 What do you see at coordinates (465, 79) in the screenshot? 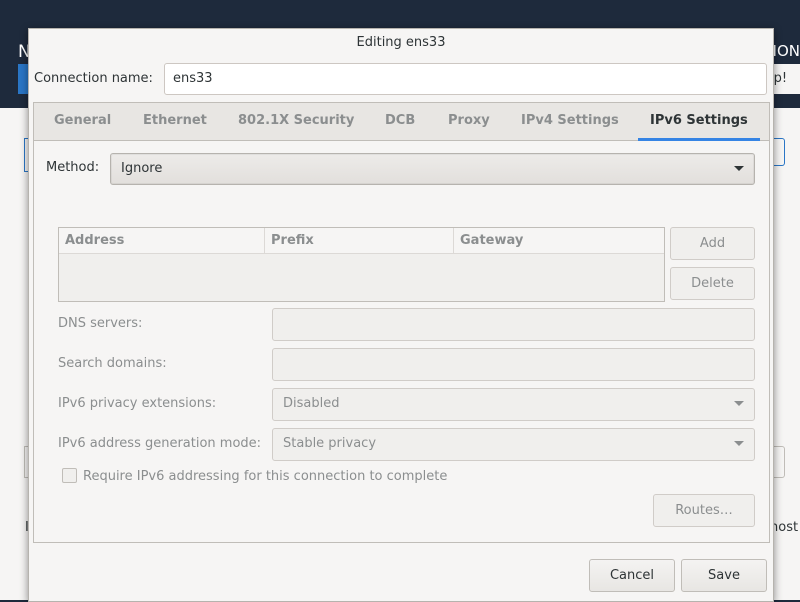
I see `connection-name-input: ens33` at bounding box center [465, 79].